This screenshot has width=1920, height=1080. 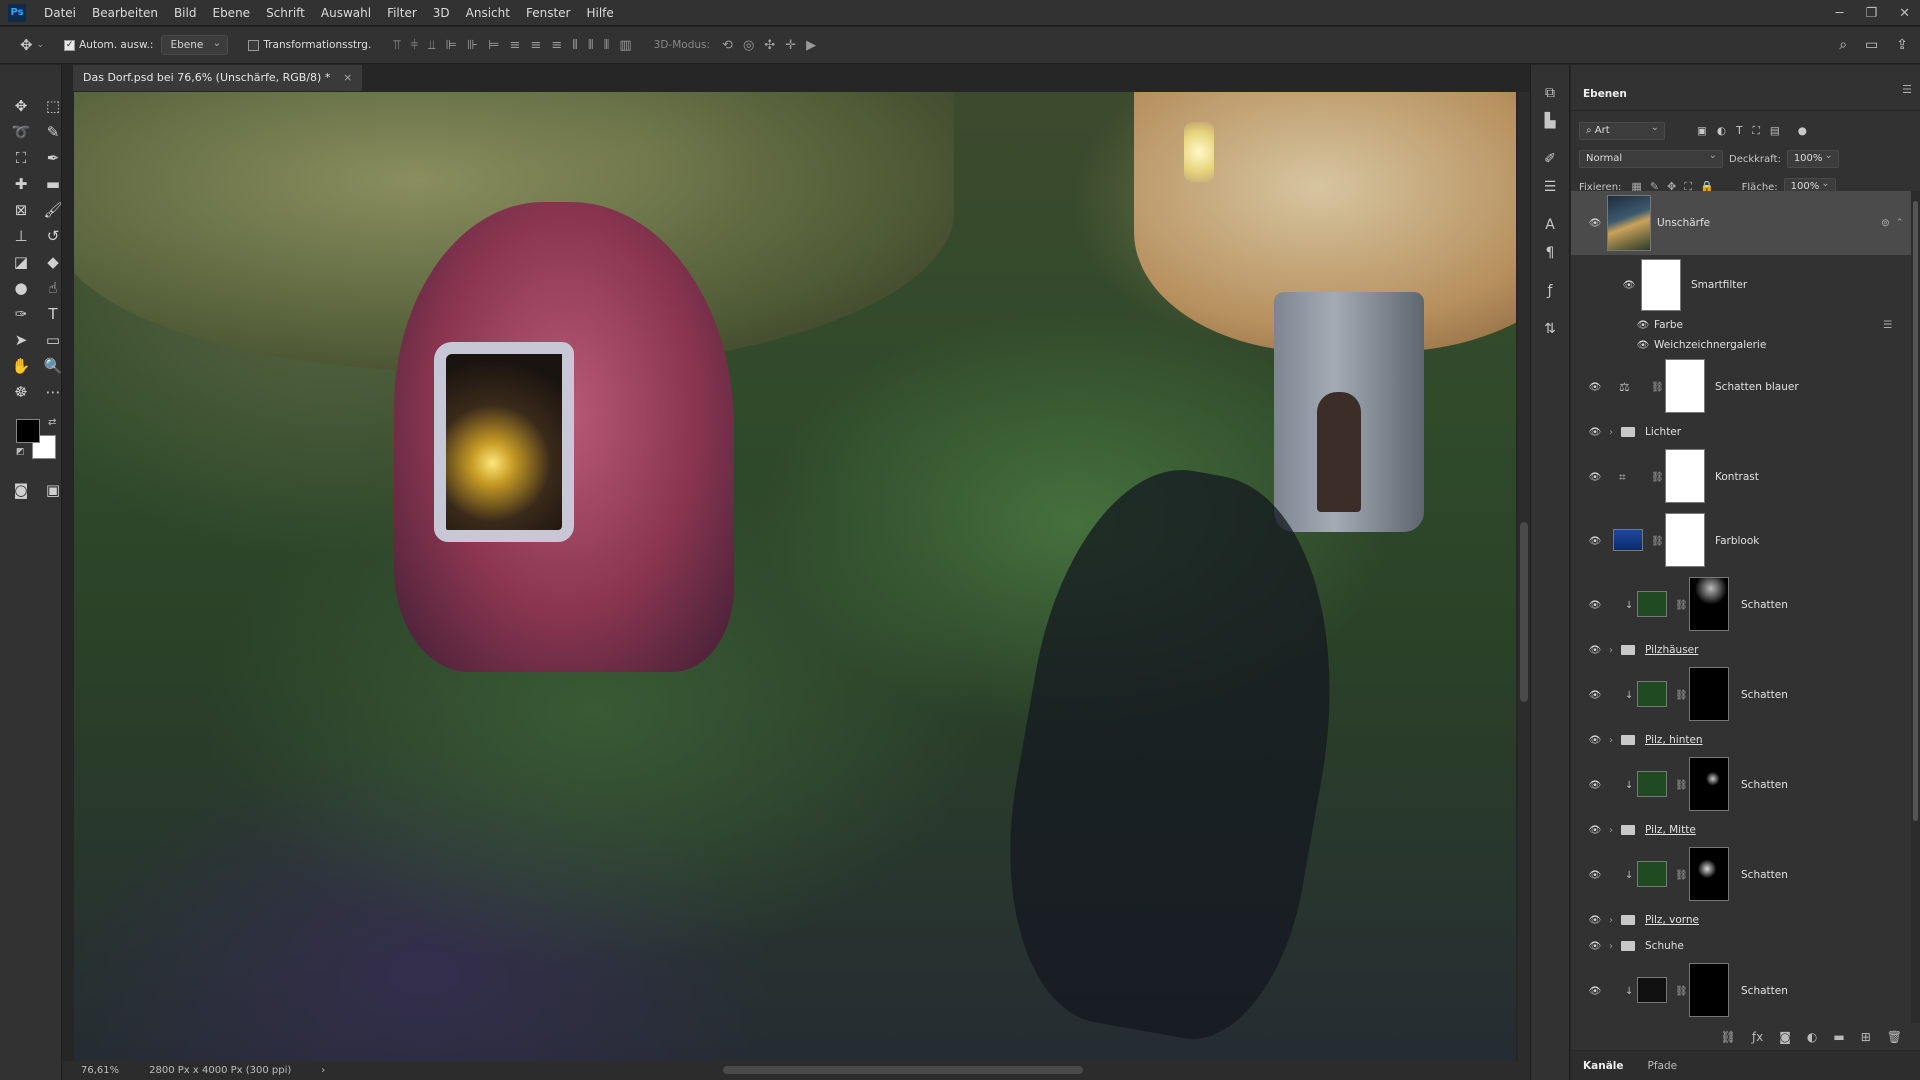 I want to click on 3d-camera-icon: ▶, so click(x=811, y=45).